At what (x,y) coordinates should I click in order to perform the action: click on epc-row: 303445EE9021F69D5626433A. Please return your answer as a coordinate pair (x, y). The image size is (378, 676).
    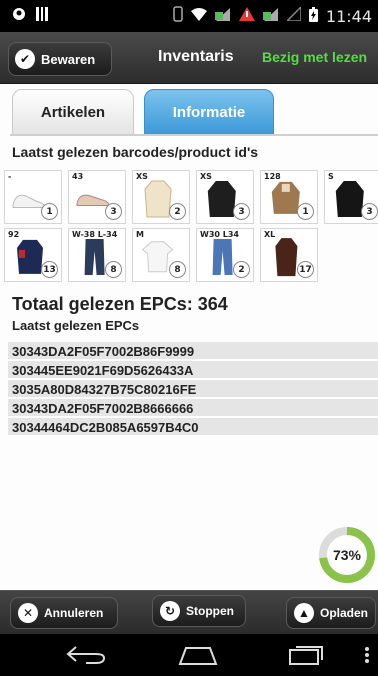
    Looking at the image, I should click on (193, 370).